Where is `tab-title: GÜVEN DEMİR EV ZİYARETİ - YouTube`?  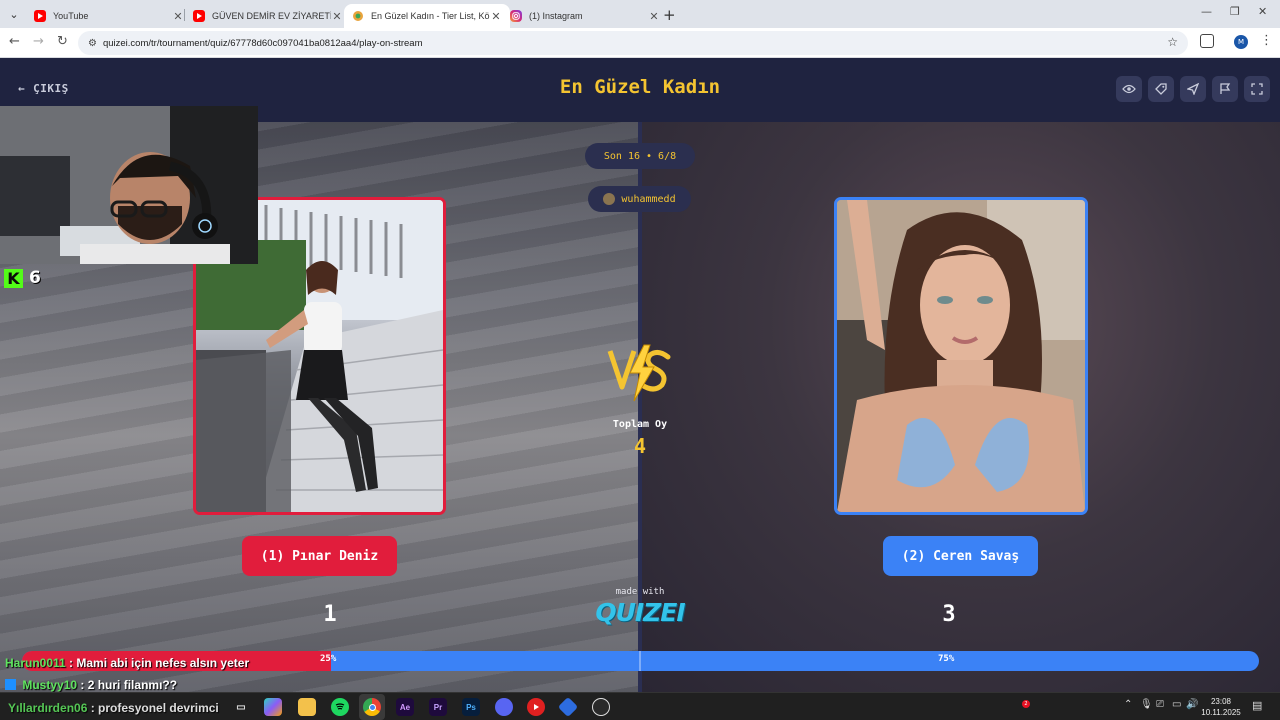
tab-title: GÜVEN DEMİR EV ZİYARETİ - YouTube is located at coordinates (271, 16).